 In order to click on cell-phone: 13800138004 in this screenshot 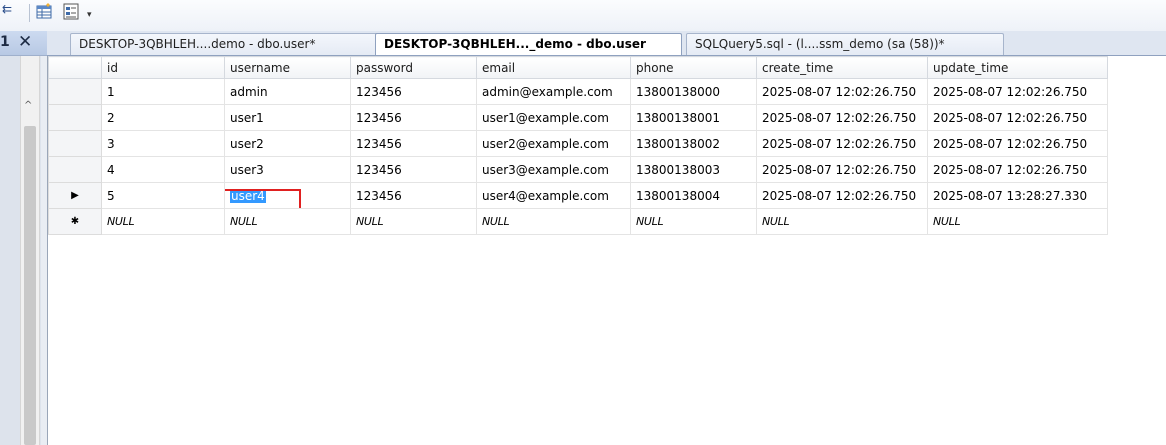, I will do `click(693, 195)`.